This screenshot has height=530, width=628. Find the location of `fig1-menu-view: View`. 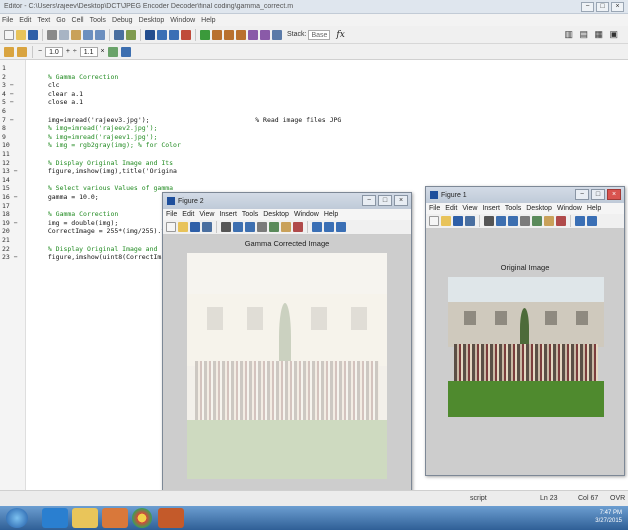

fig1-menu-view: View is located at coordinates (469, 208).